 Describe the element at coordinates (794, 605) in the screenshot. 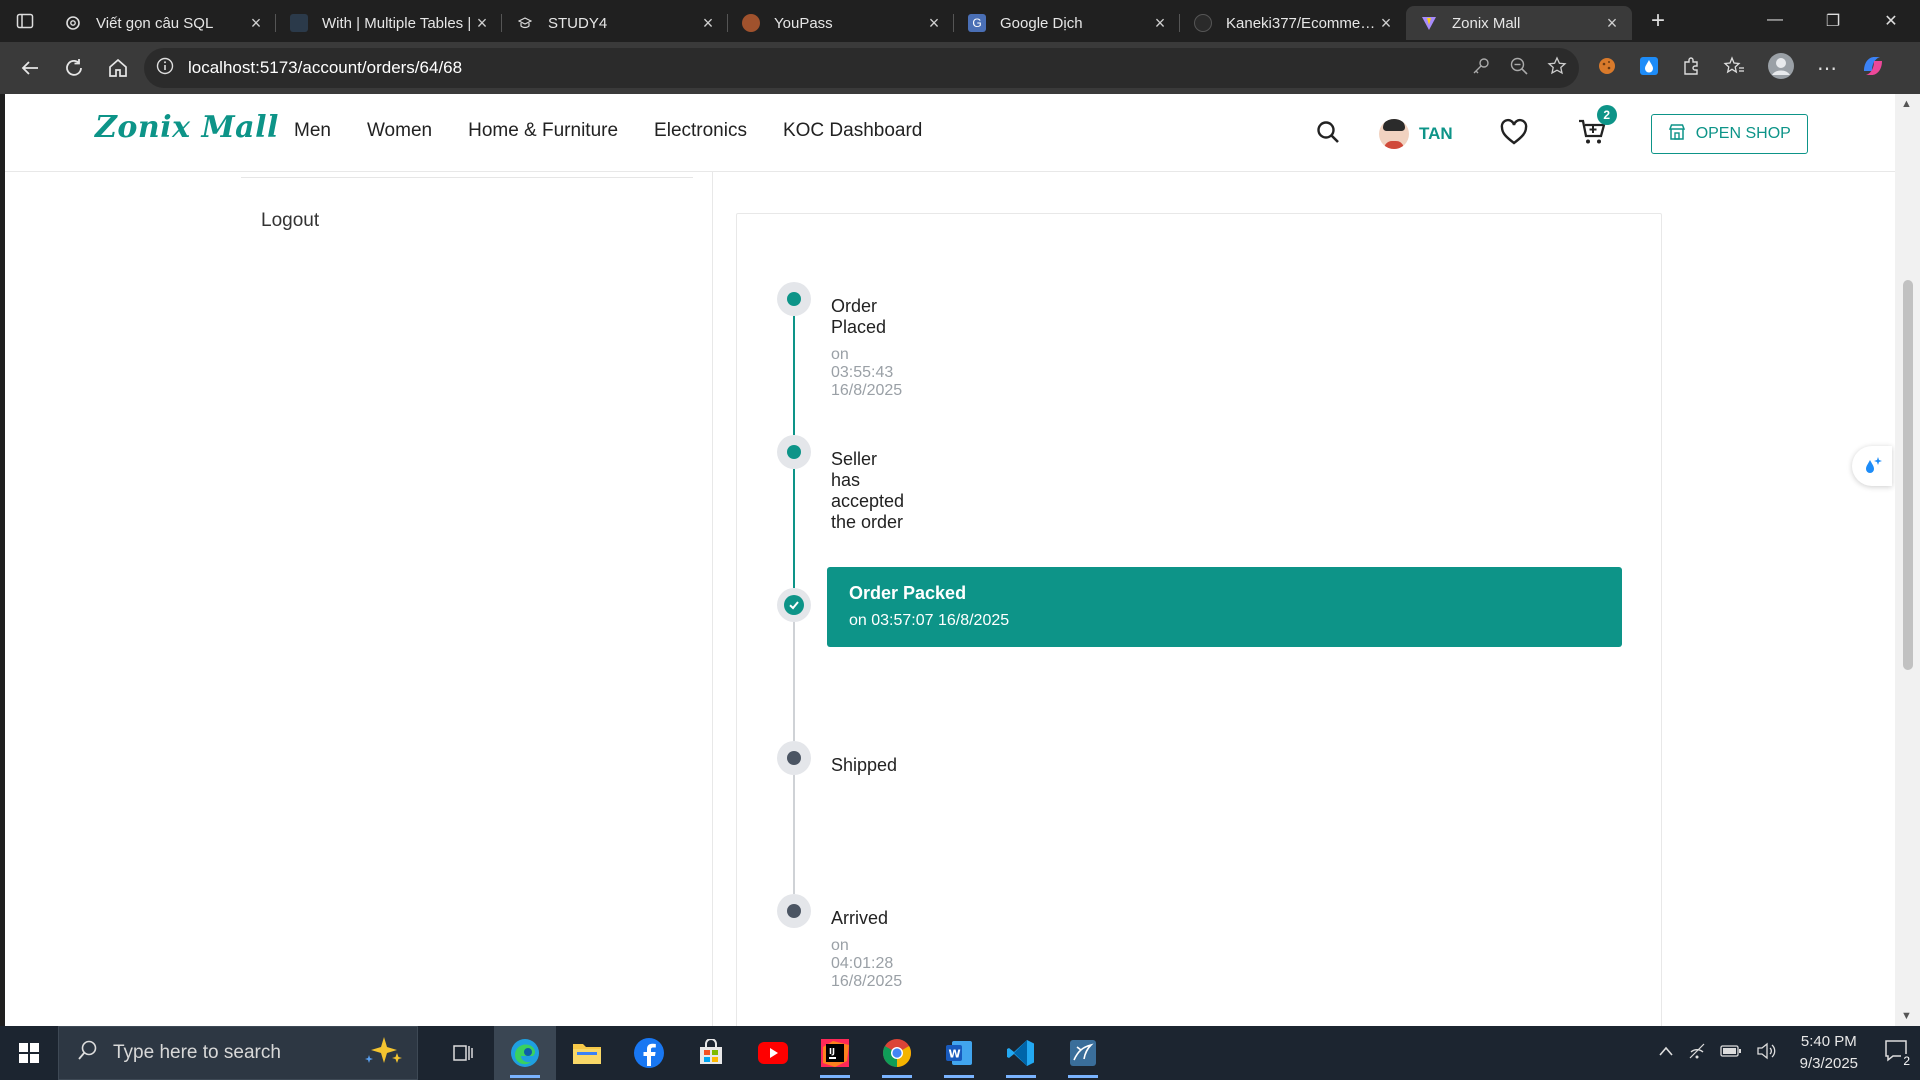

I see `check-icon` at that location.